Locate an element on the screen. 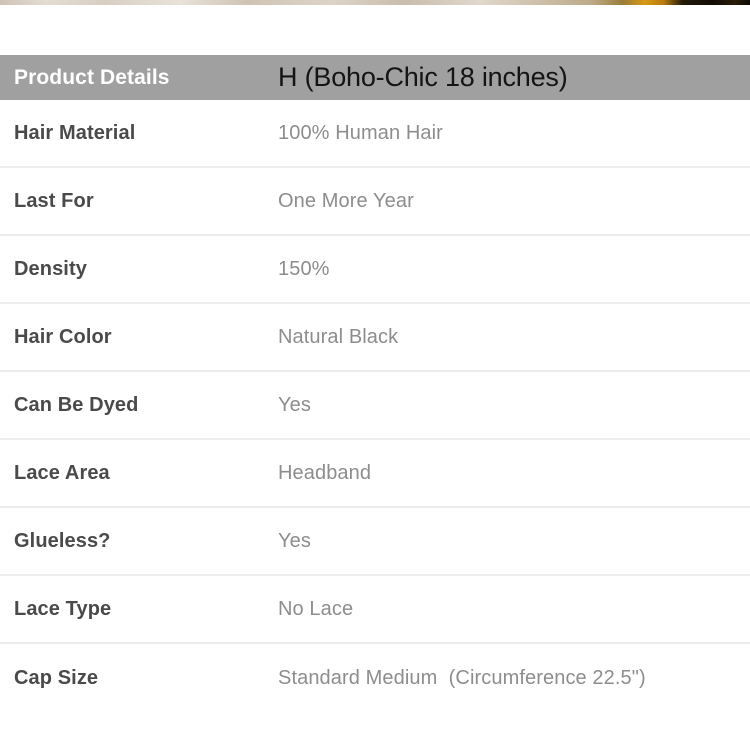  row-value: Natural Black is located at coordinates (338, 337).